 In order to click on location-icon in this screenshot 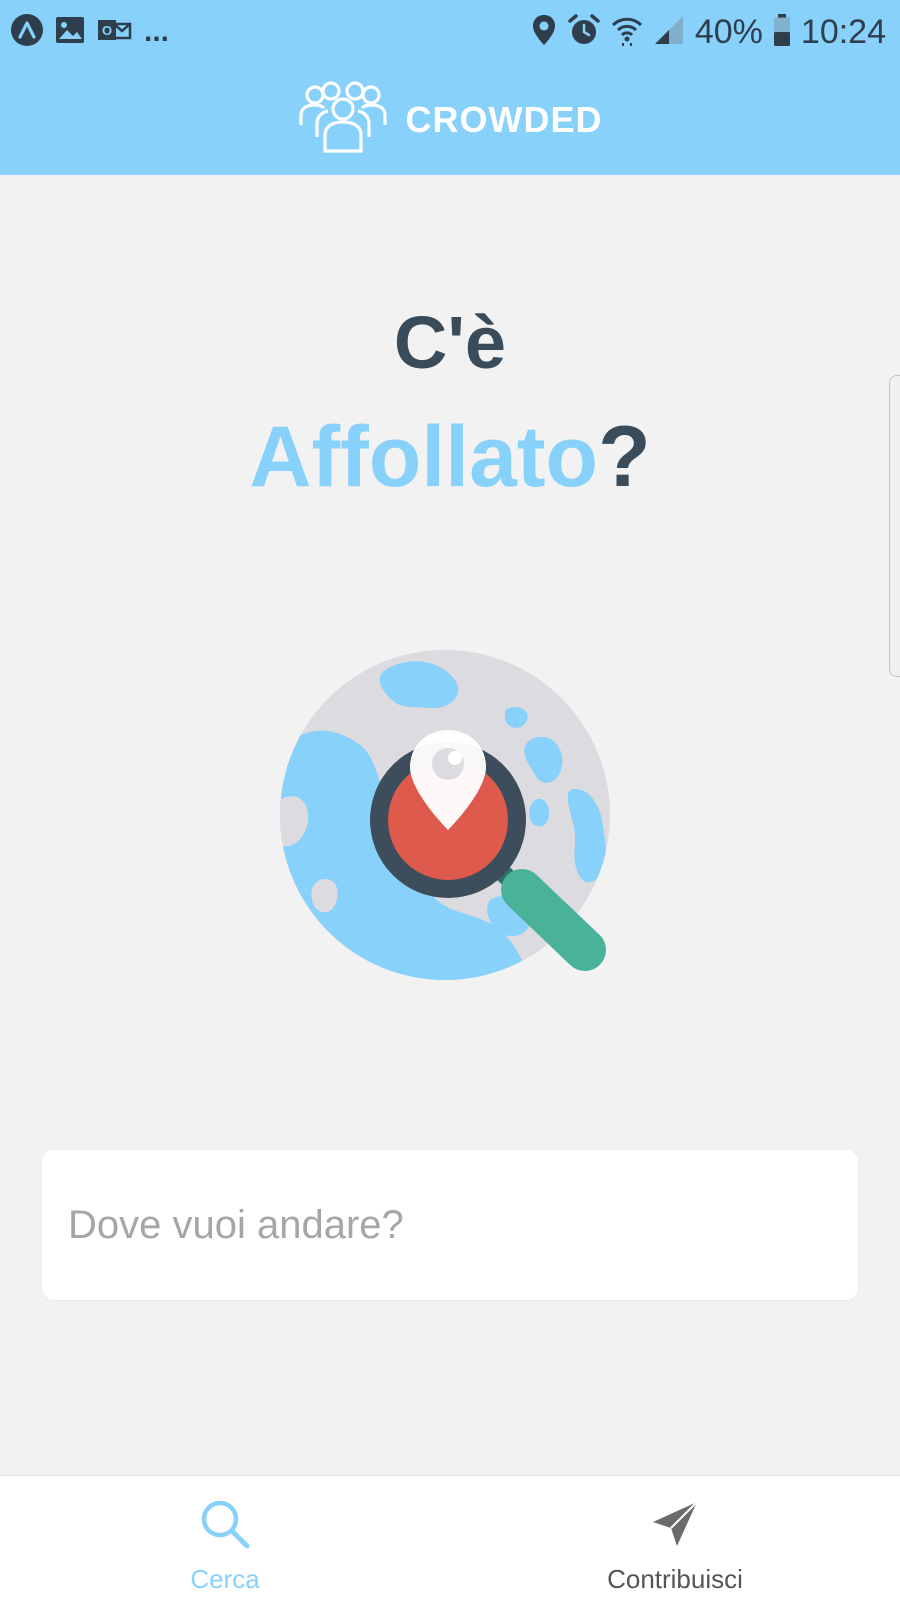, I will do `click(544, 32)`.